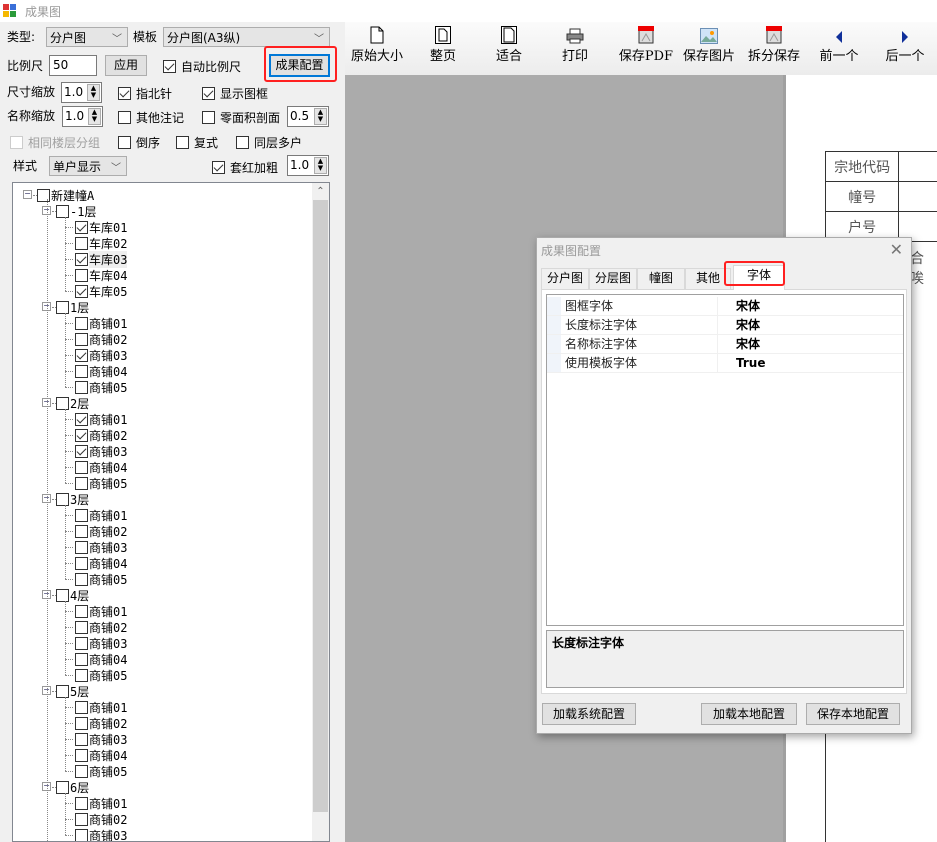  Describe the element at coordinates (139, 142) in the screenshot. I see `reverse-order-checkbox: 倒序` at that location.